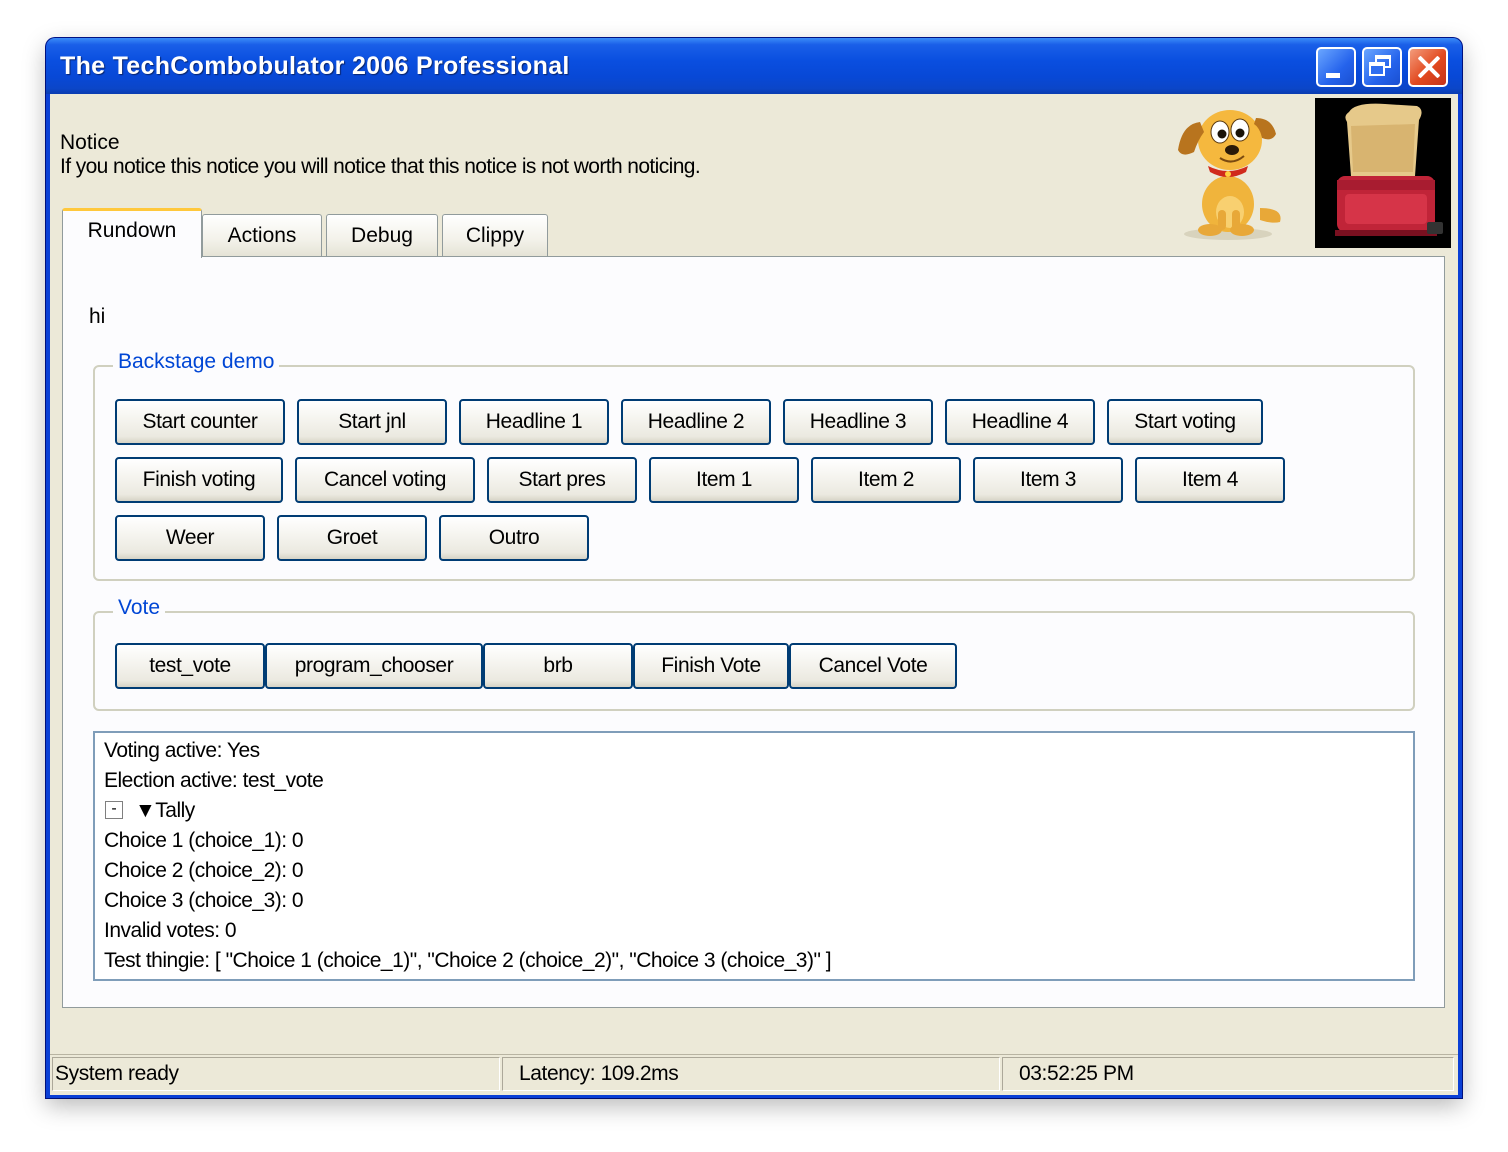  I want to click on close-button, so click(1428, 67).